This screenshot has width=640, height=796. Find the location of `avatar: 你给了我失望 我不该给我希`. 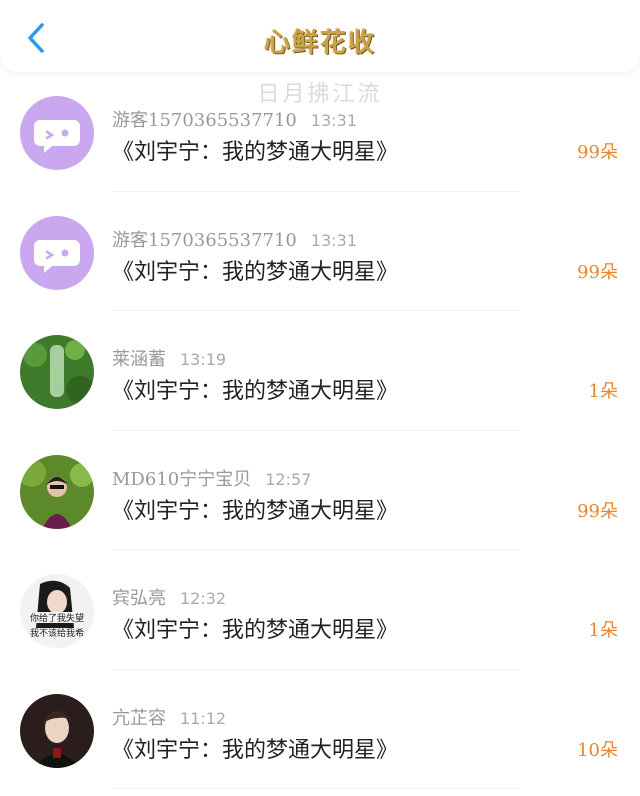

avatar: 你给了我失望 我不该给我希 is located at coordinates (57, 611).